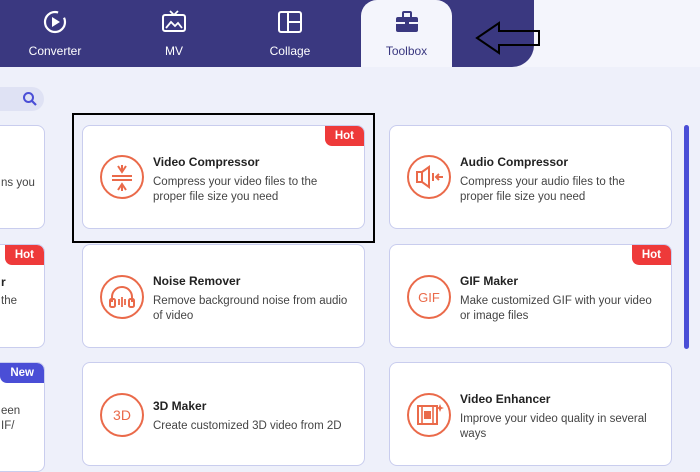  Describe the element at coordinates (290, 51) in the screenshot. I see `tab-collage-label: Collage` at that location.